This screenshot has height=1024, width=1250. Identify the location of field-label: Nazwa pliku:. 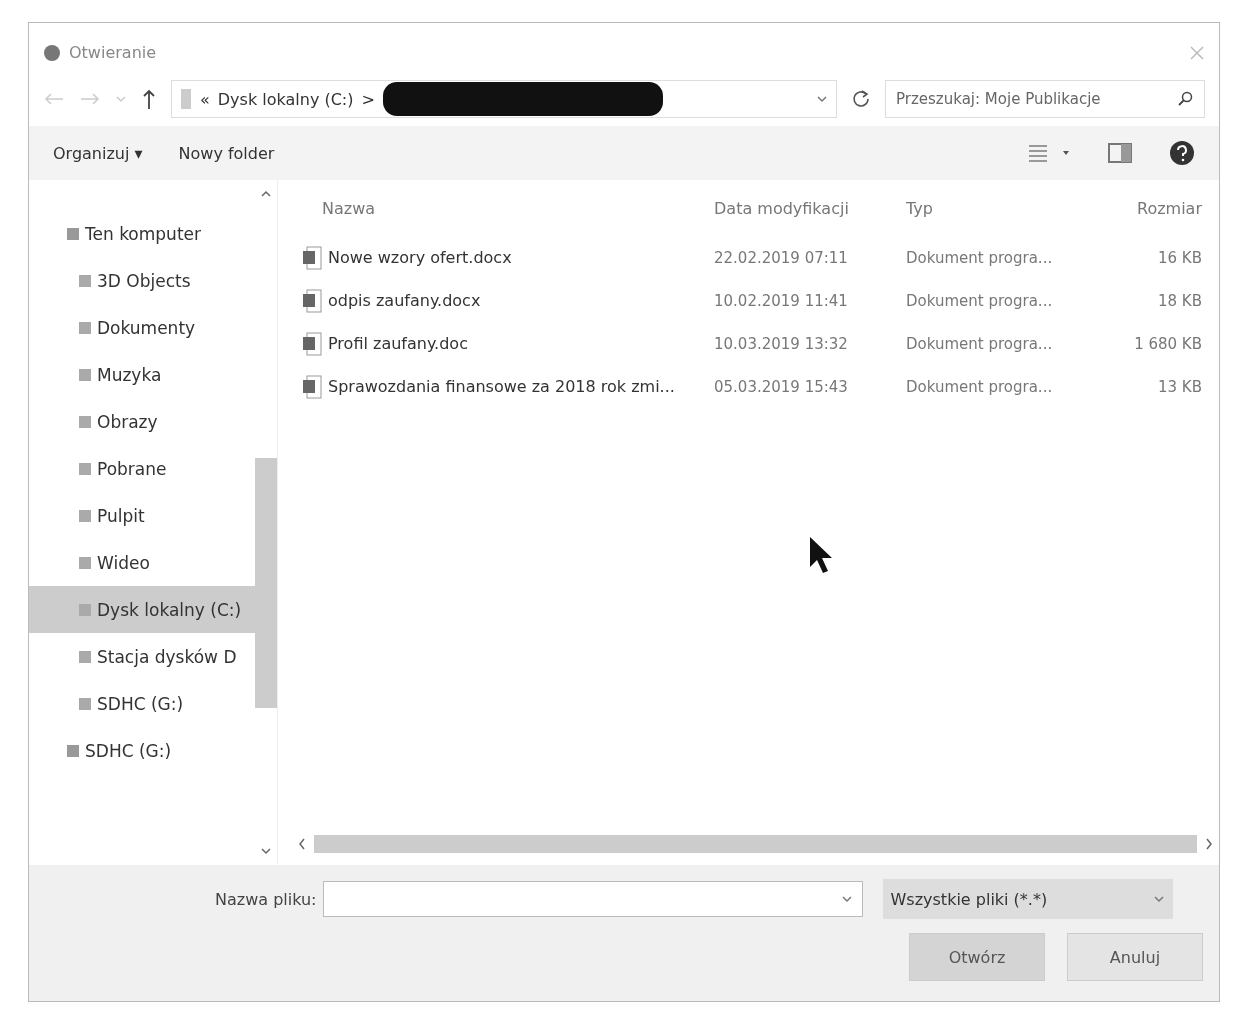
(266, 899).